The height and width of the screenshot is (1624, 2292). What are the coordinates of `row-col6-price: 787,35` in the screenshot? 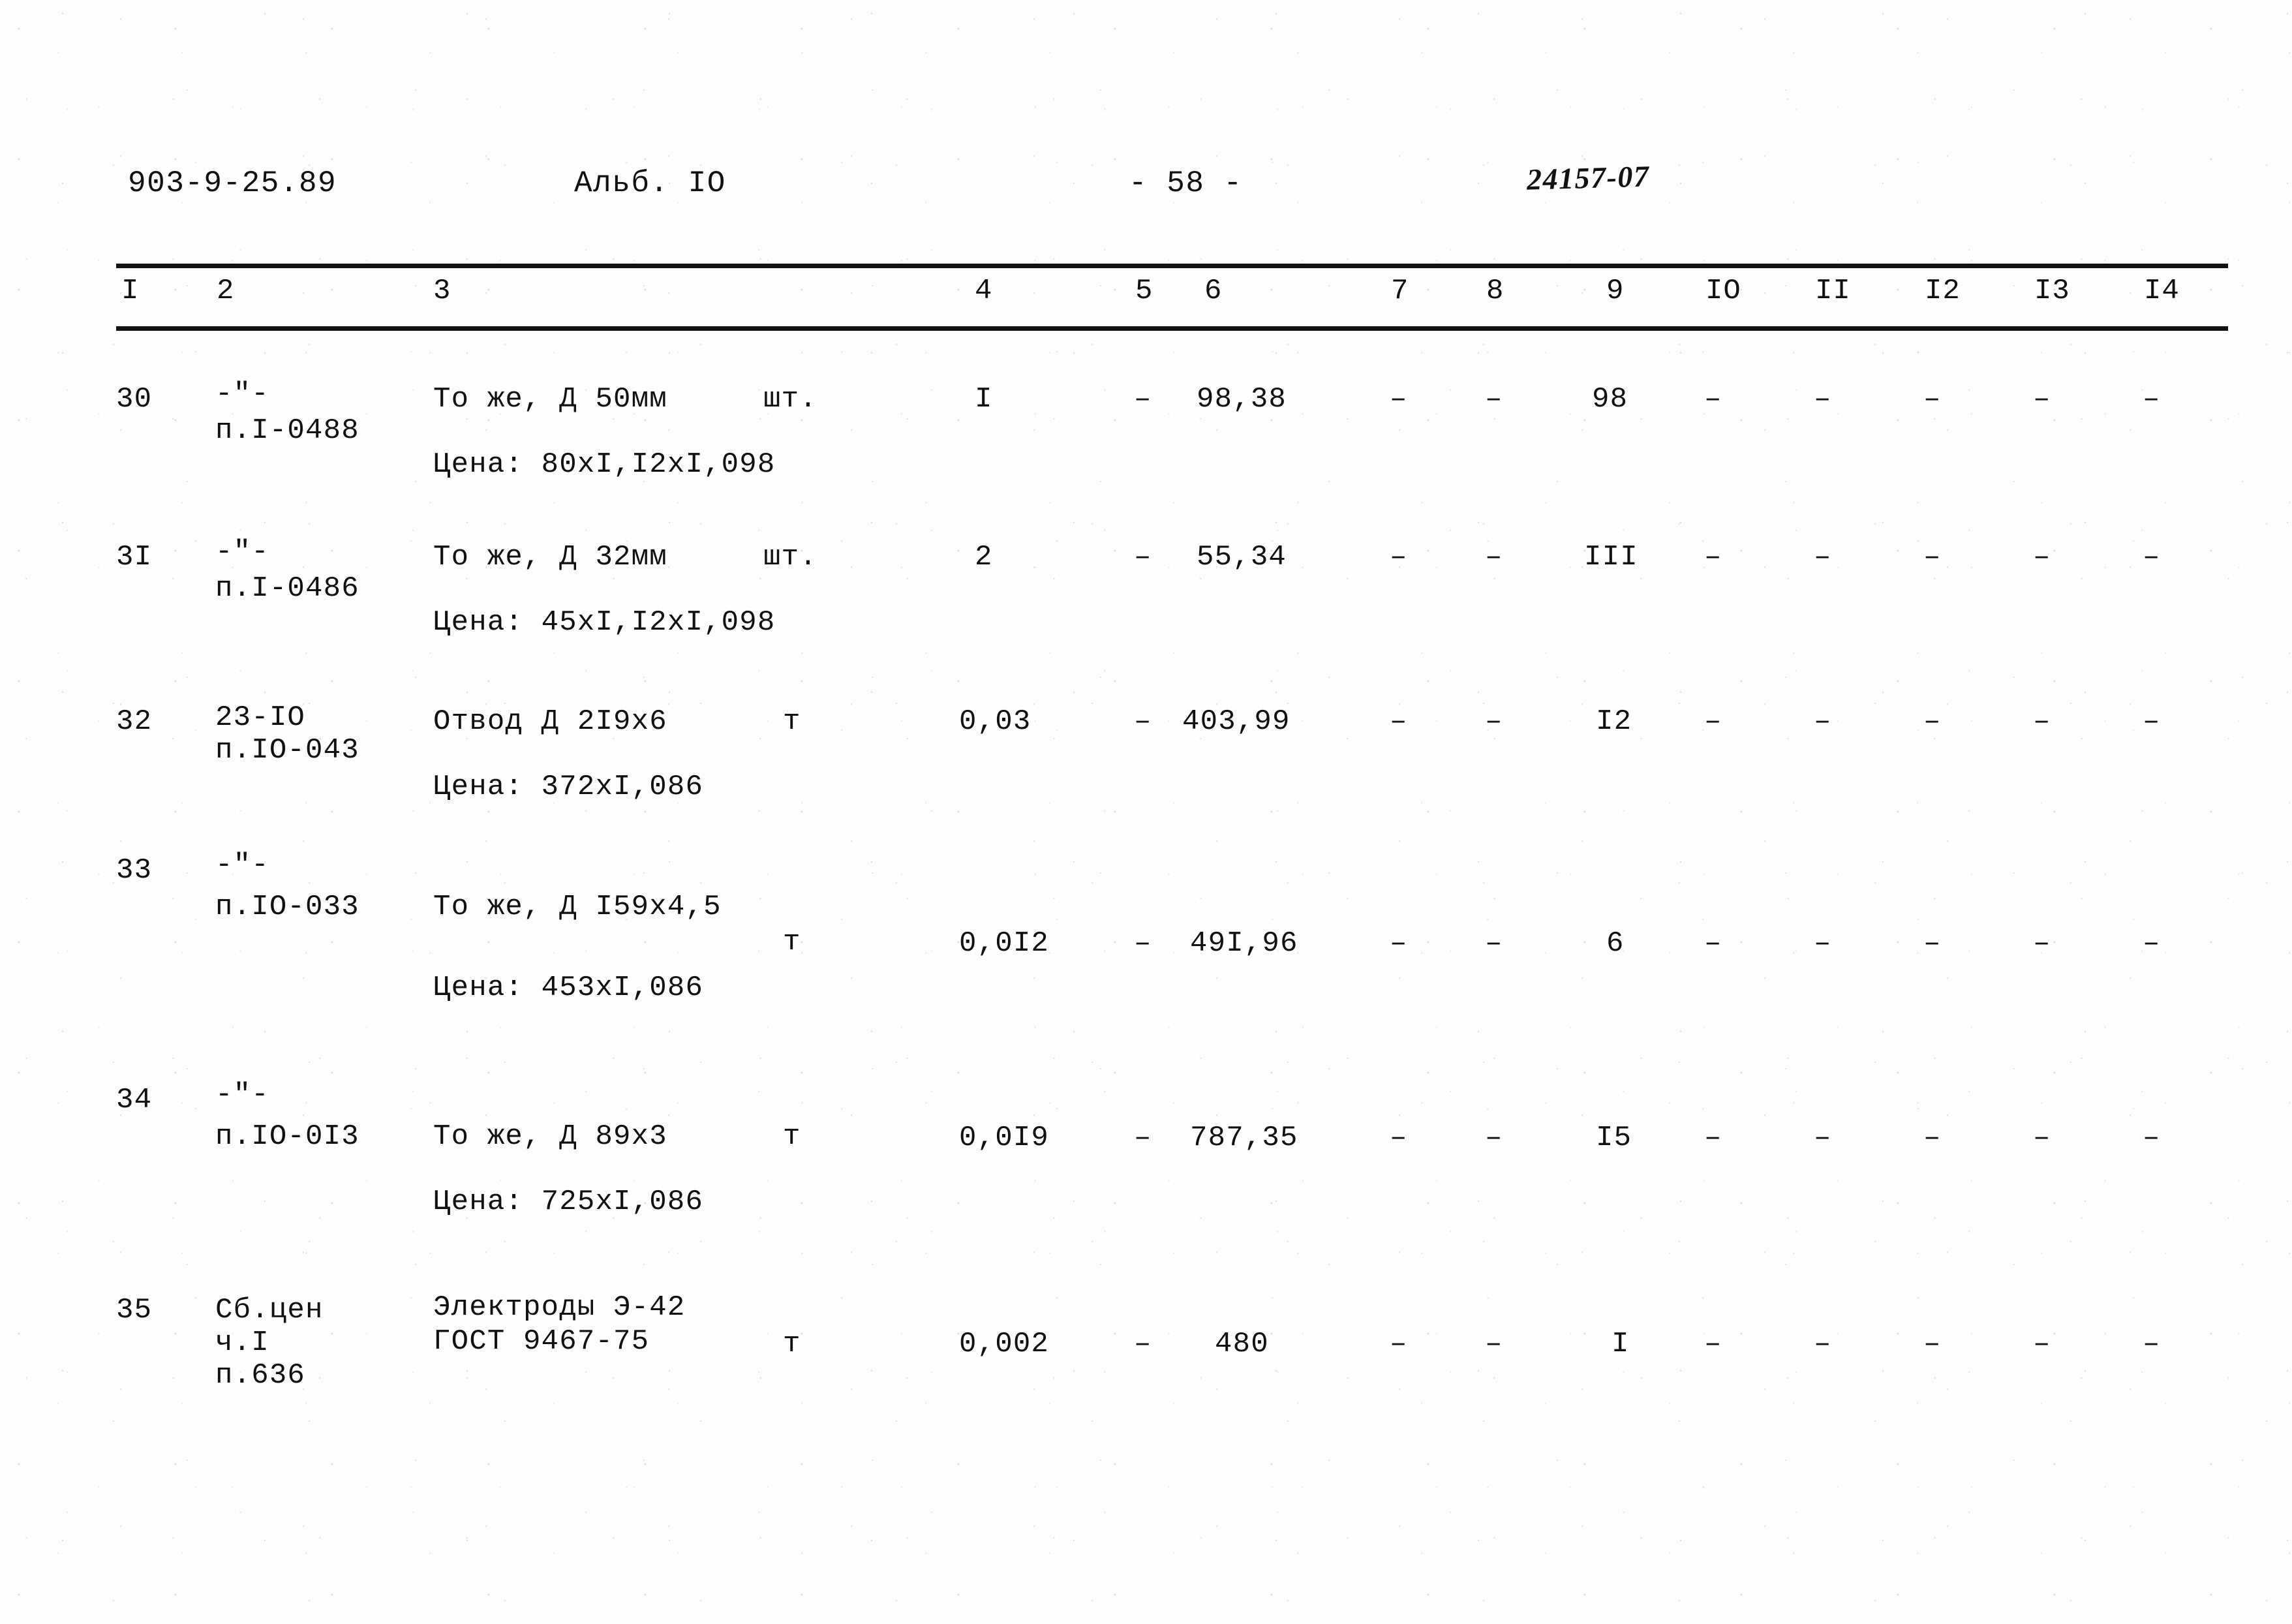 It's located at (1244, 1138).